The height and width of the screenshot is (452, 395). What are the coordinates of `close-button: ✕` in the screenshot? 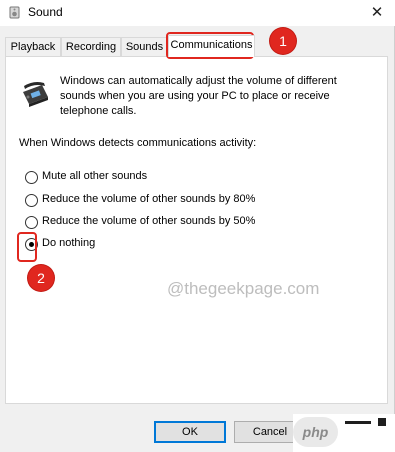 It's located at (377, 13).